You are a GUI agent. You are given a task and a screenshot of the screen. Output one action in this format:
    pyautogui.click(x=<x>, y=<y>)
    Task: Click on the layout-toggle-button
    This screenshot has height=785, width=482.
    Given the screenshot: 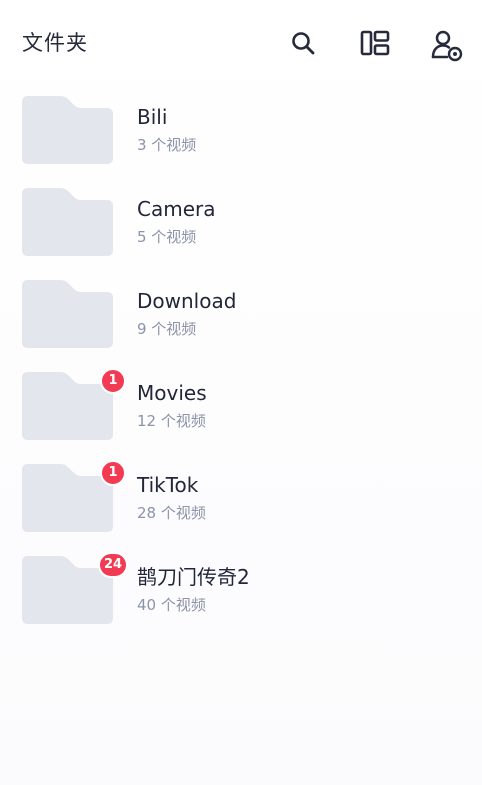 What is the action you would take?
    pyautogui.click(x=375, y=43)
    